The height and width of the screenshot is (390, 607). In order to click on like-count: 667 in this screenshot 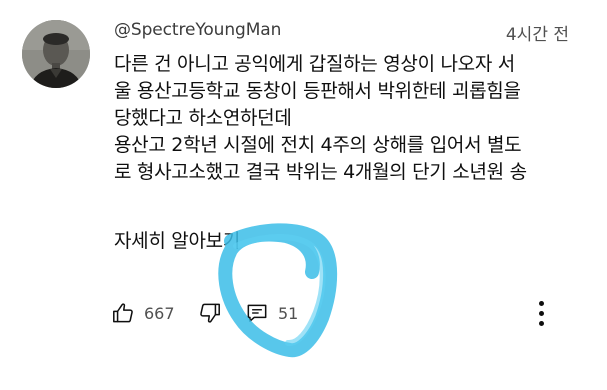, I will do `click(159, 313)`.